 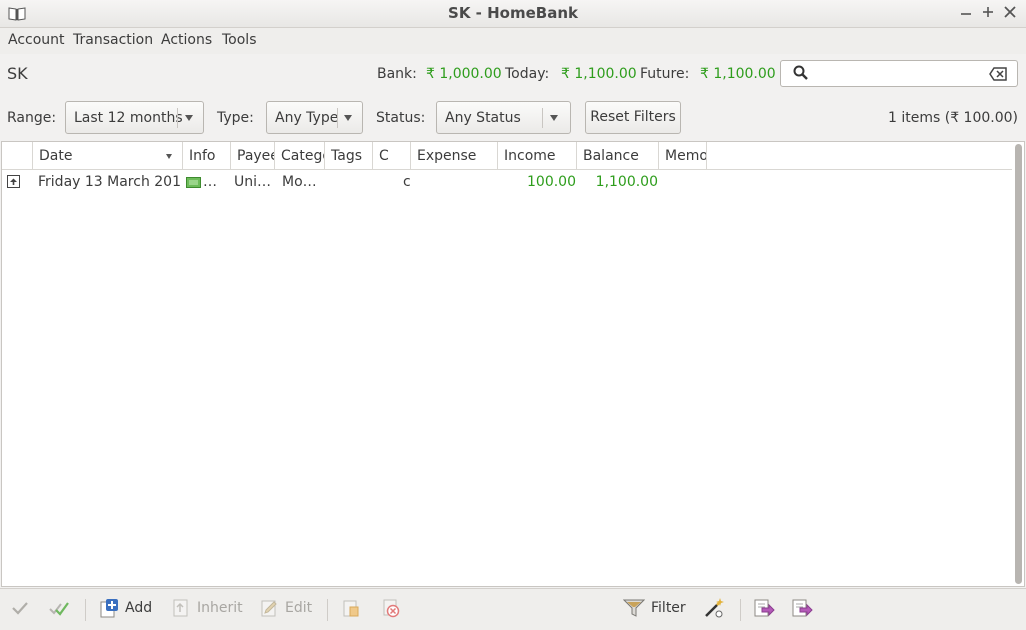 What do you see at coordinates (626, 182) in the screenshot?
I see `cell-balance: 1,100.00` at bounding box center [626, 182].